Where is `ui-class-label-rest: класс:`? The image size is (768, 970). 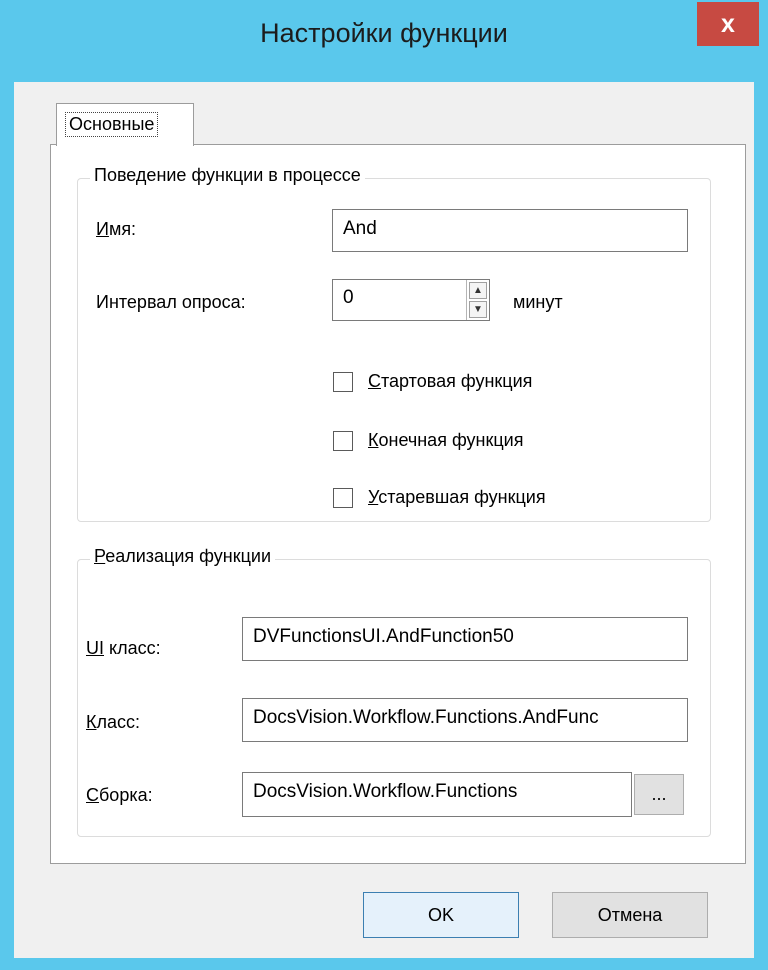 ui-class-label-rest: класс: is located at coordinates (132, 648).